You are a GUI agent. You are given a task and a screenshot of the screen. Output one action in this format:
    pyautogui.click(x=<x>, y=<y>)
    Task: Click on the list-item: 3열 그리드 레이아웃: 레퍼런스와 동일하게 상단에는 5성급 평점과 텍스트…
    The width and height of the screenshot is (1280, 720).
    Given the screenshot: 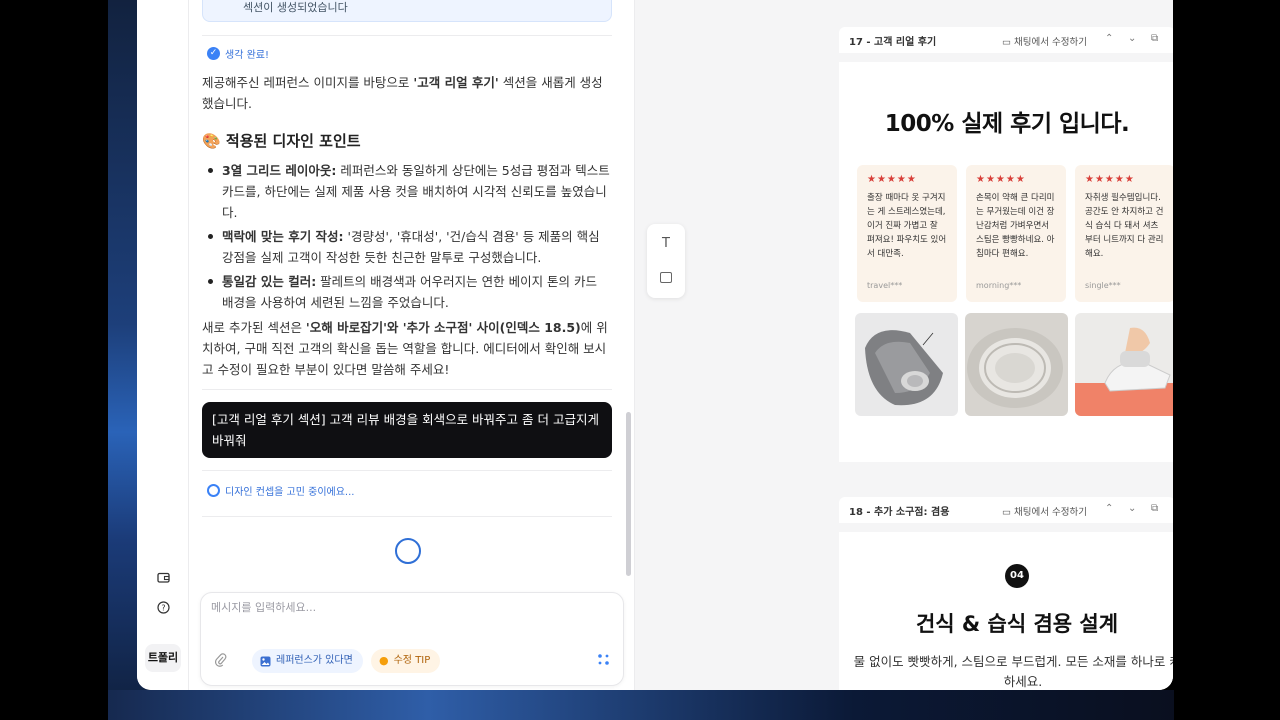 What is the action you would take?
    pyautogui.click(x=407, y=191)
    